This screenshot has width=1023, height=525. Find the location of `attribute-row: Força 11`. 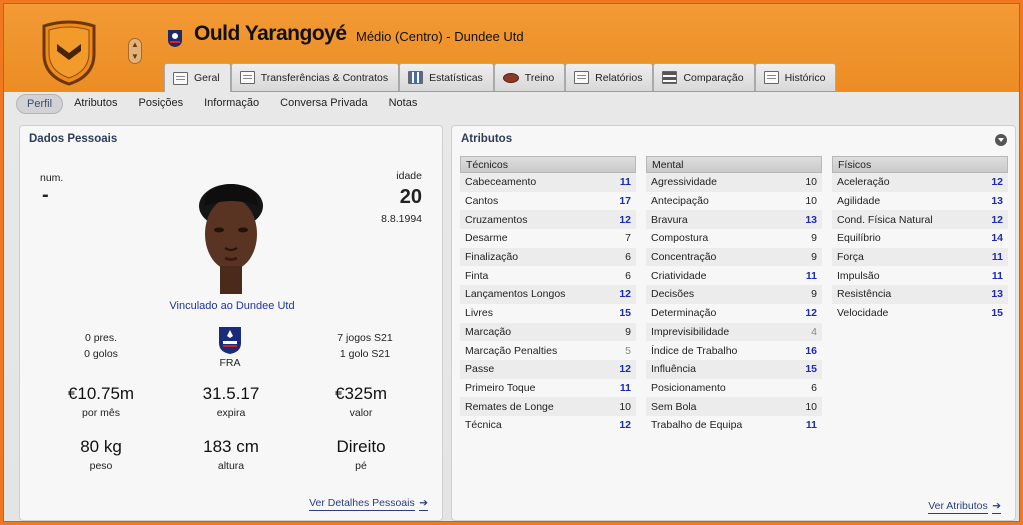

attribute-row: Força 11 is located at coordinates (920, 257).